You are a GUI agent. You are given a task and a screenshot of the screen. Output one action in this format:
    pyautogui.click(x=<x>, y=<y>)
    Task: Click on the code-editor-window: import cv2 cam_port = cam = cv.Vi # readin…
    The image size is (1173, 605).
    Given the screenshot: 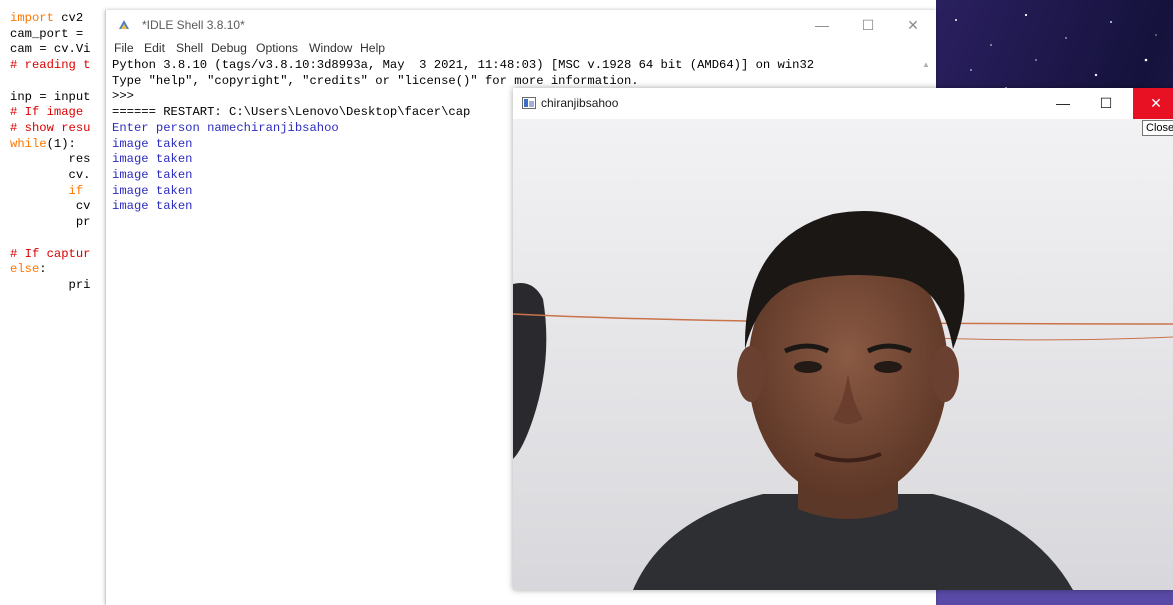 What is the action you would take?
    pyautogui.click(x=57, y=302)
    